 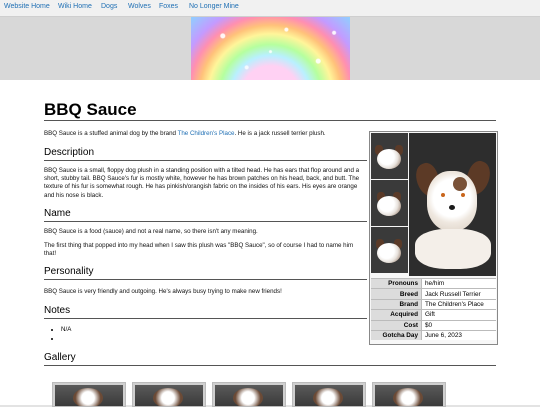 I want to click on infobox-thumbnails, so click(x=389, y=203).